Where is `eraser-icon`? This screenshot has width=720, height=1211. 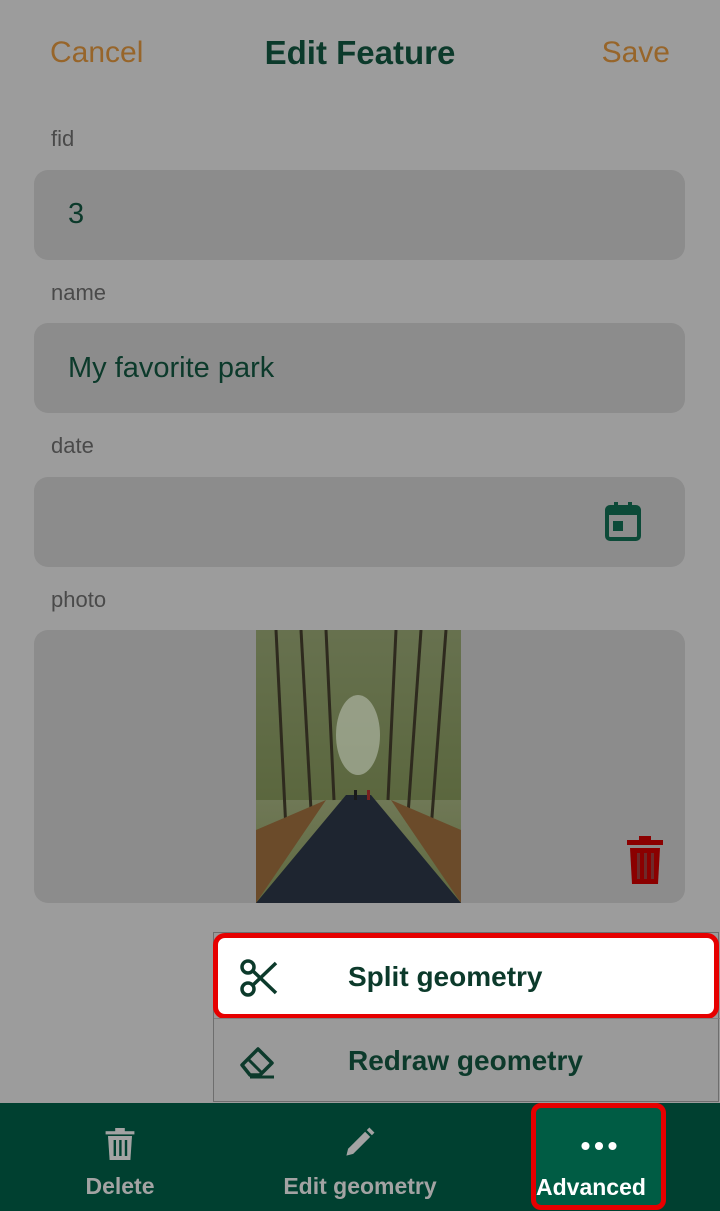 eraser-icon is located at coordinates (257, 1063).